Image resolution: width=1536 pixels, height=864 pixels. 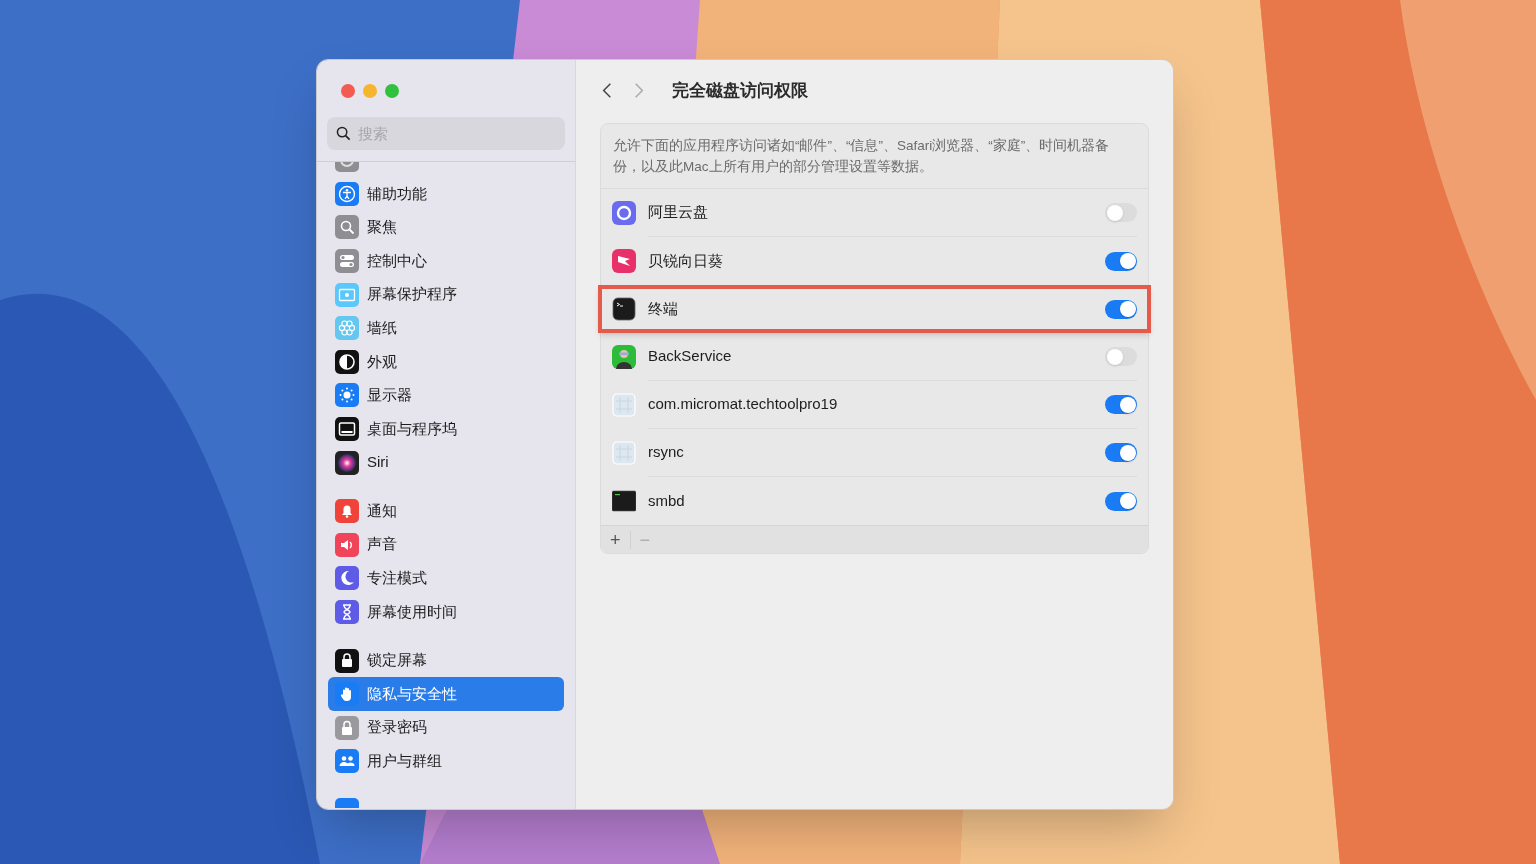 I want to click on switches-icon, so click(x=347, y=261).